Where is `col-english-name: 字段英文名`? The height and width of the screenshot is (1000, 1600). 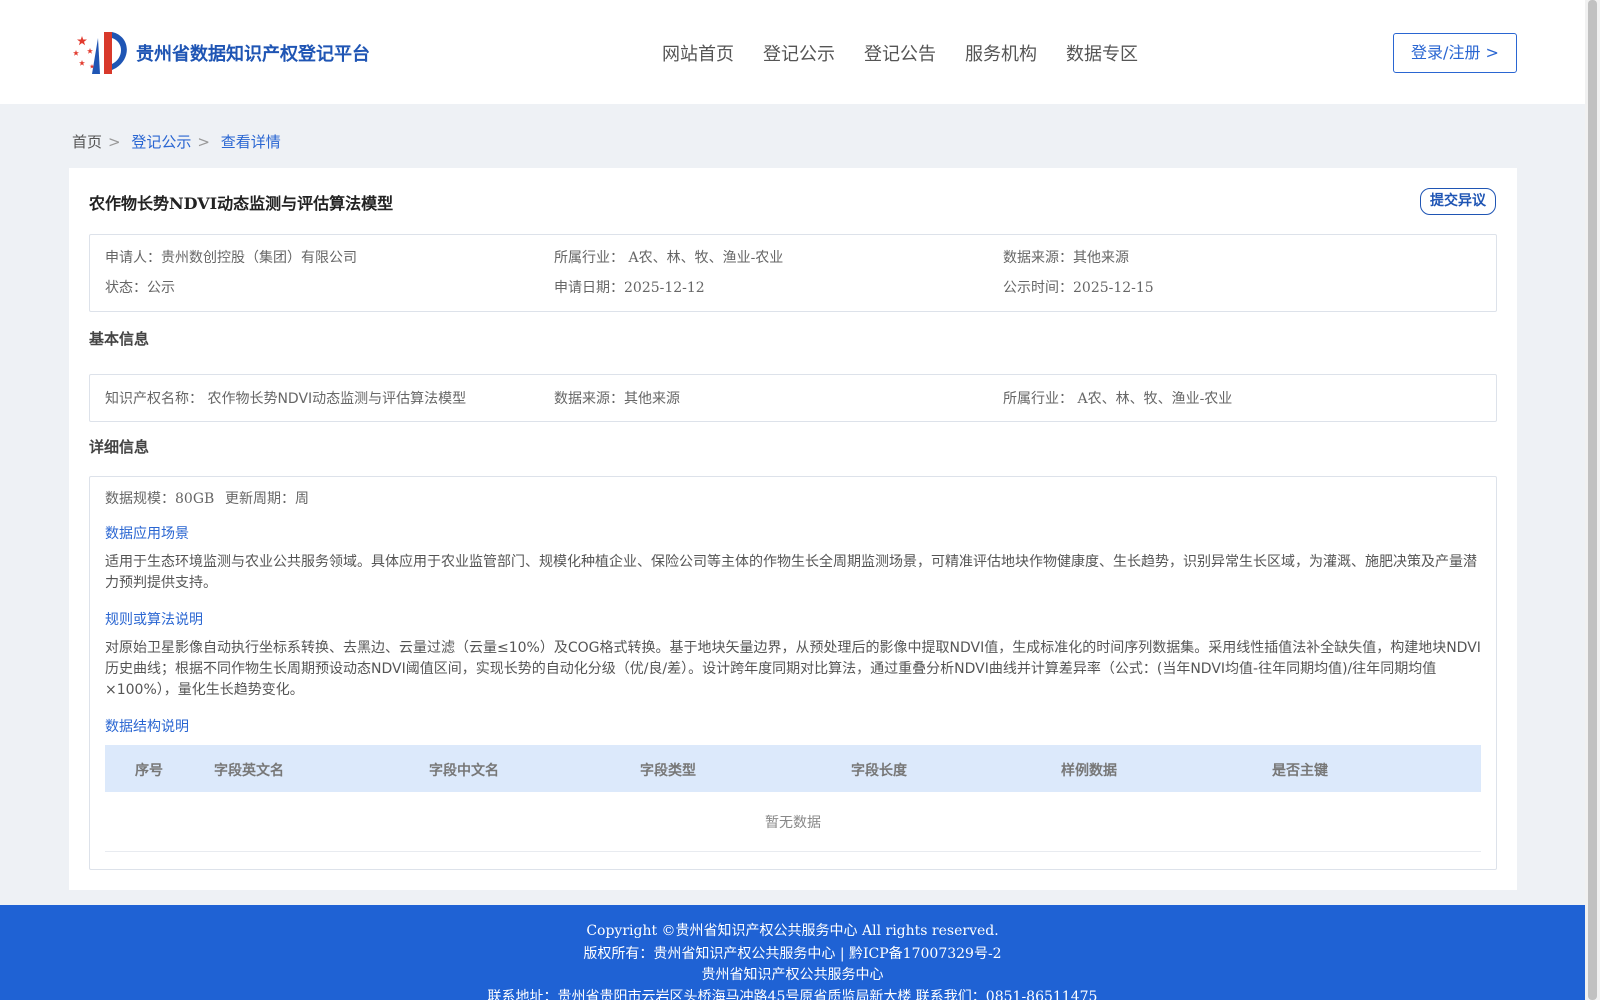 col-english-name: 字段英文名 is located at coordinates (249, 771).